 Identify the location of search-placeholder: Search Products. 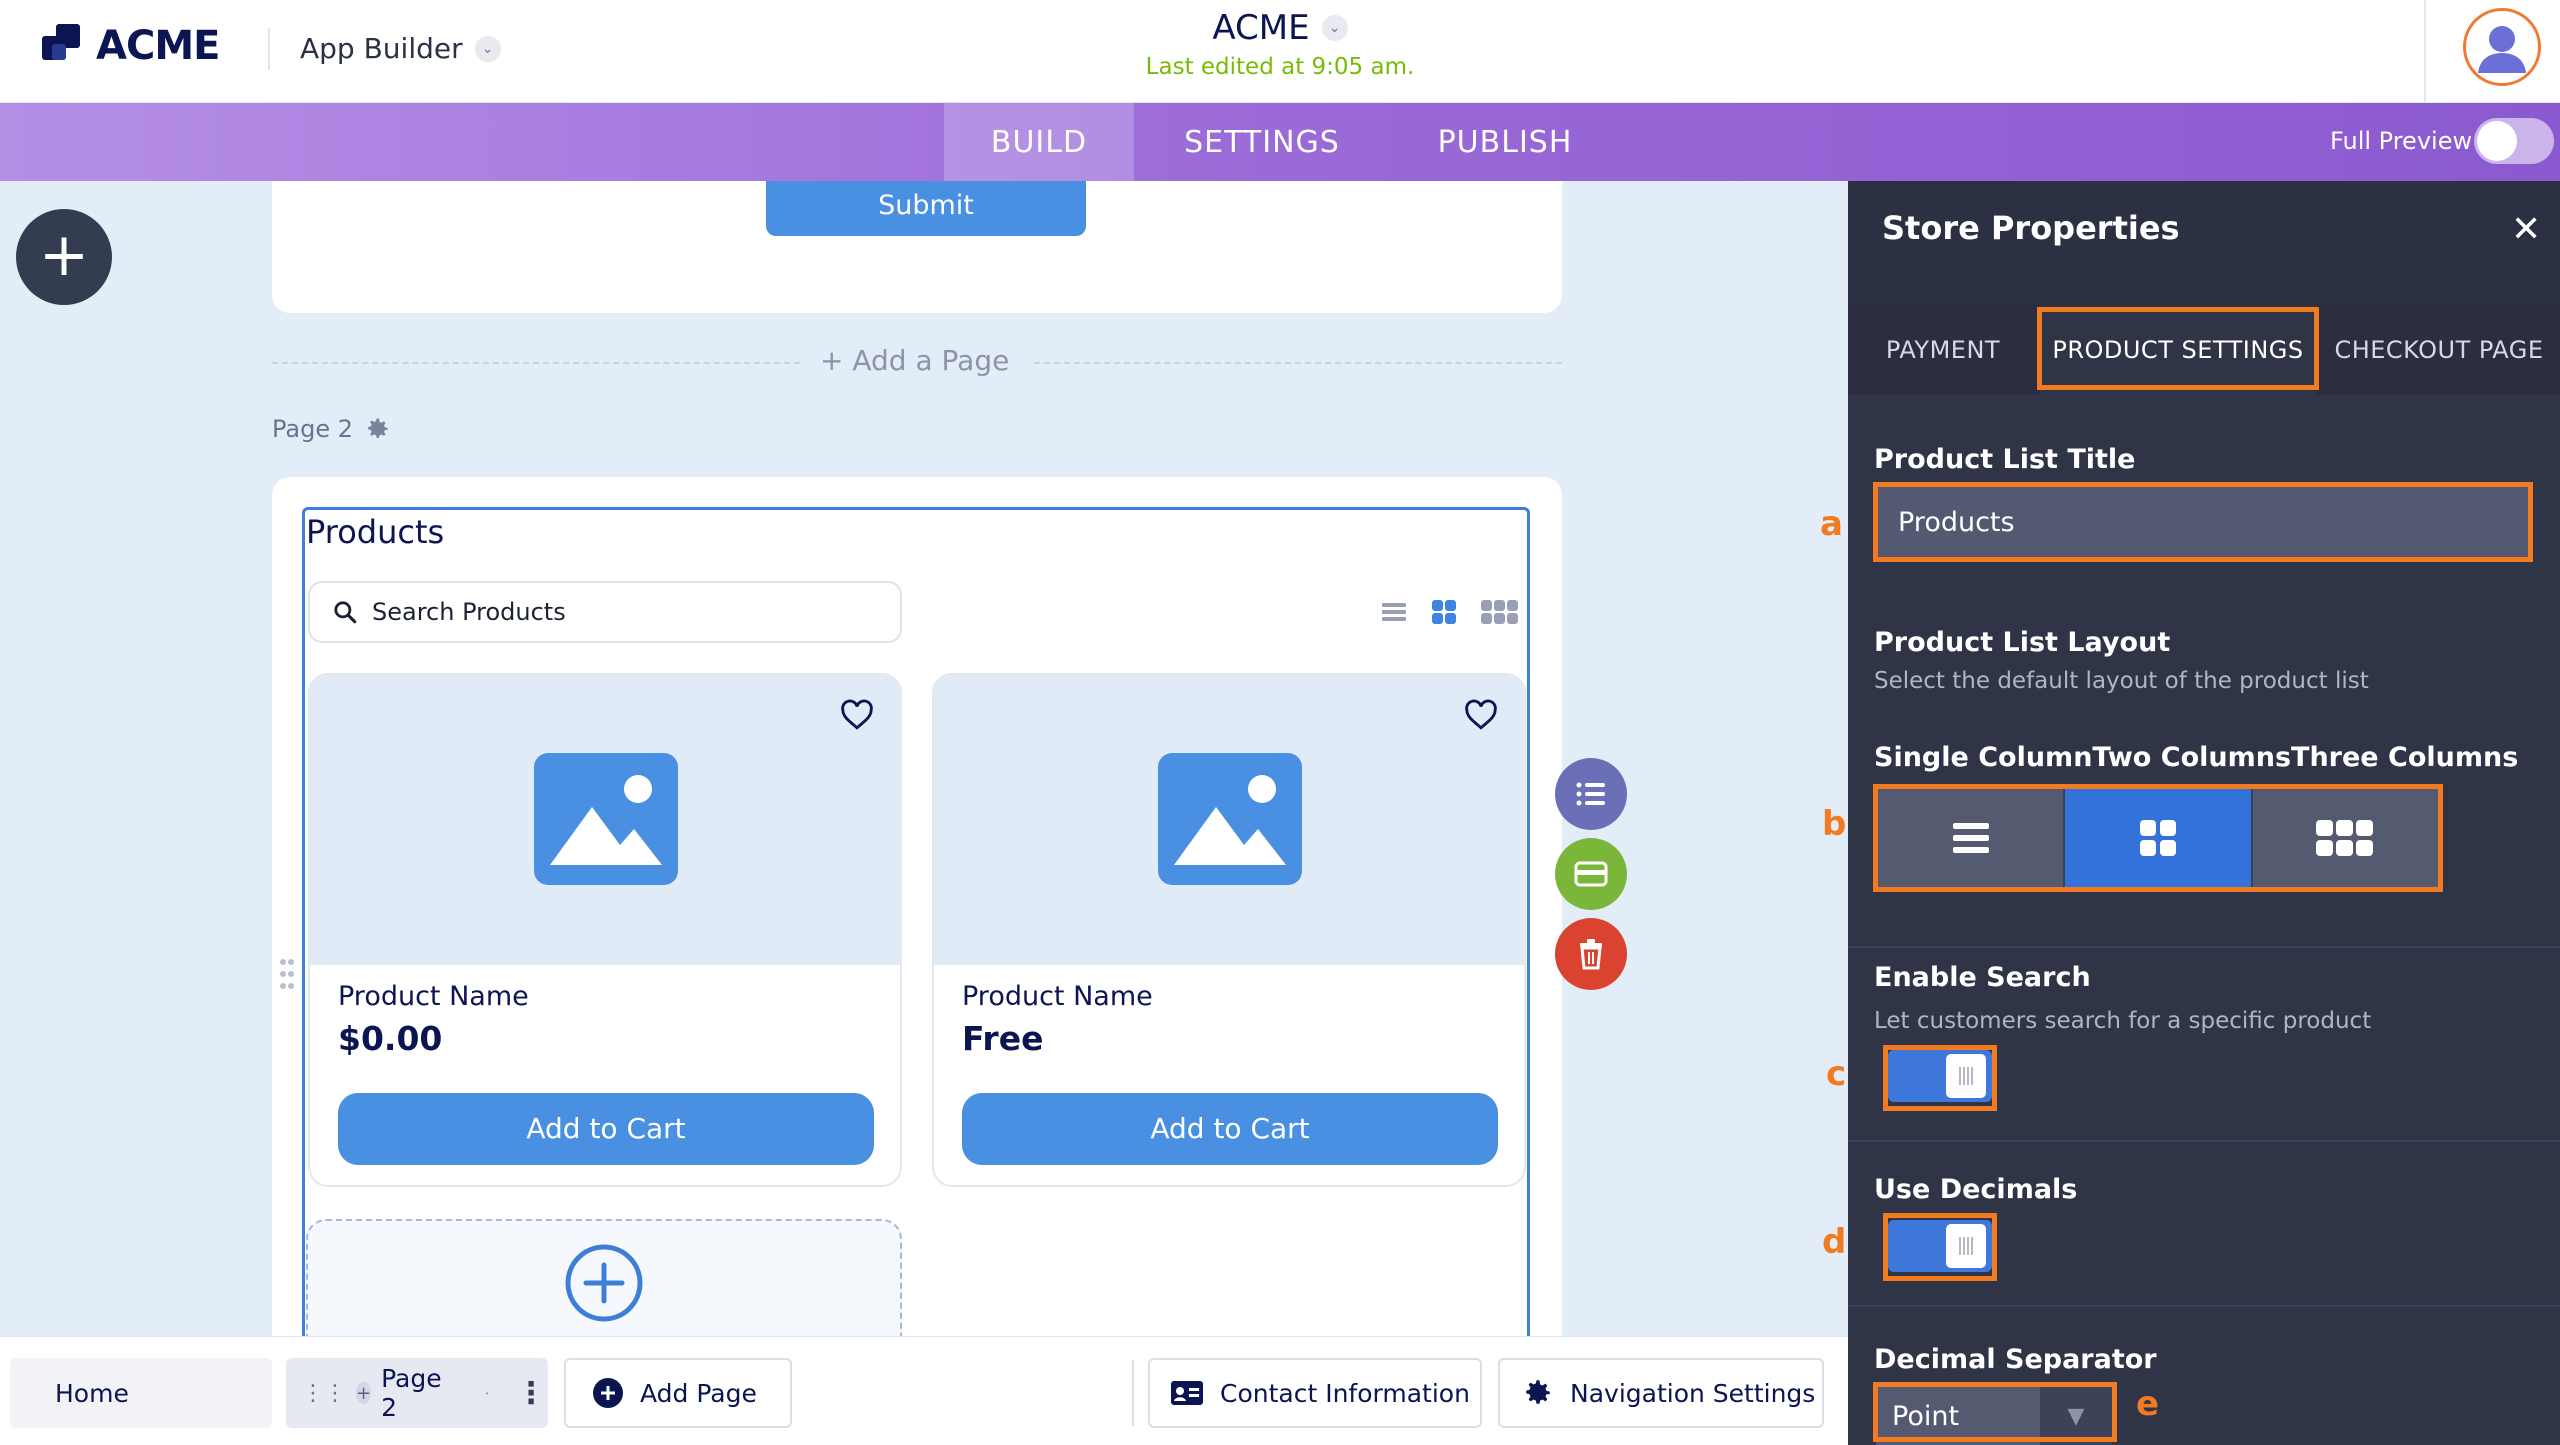
(469, 612).